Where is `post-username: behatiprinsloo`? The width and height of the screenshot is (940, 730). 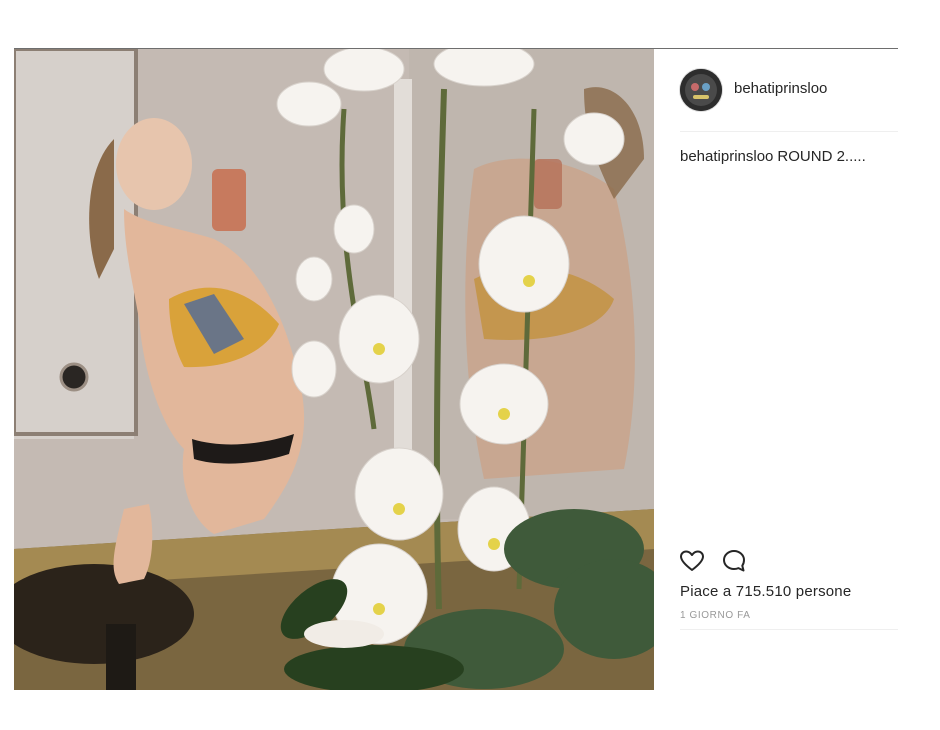
post-username: behatiprinsloo is located at coordinates (780, 88).